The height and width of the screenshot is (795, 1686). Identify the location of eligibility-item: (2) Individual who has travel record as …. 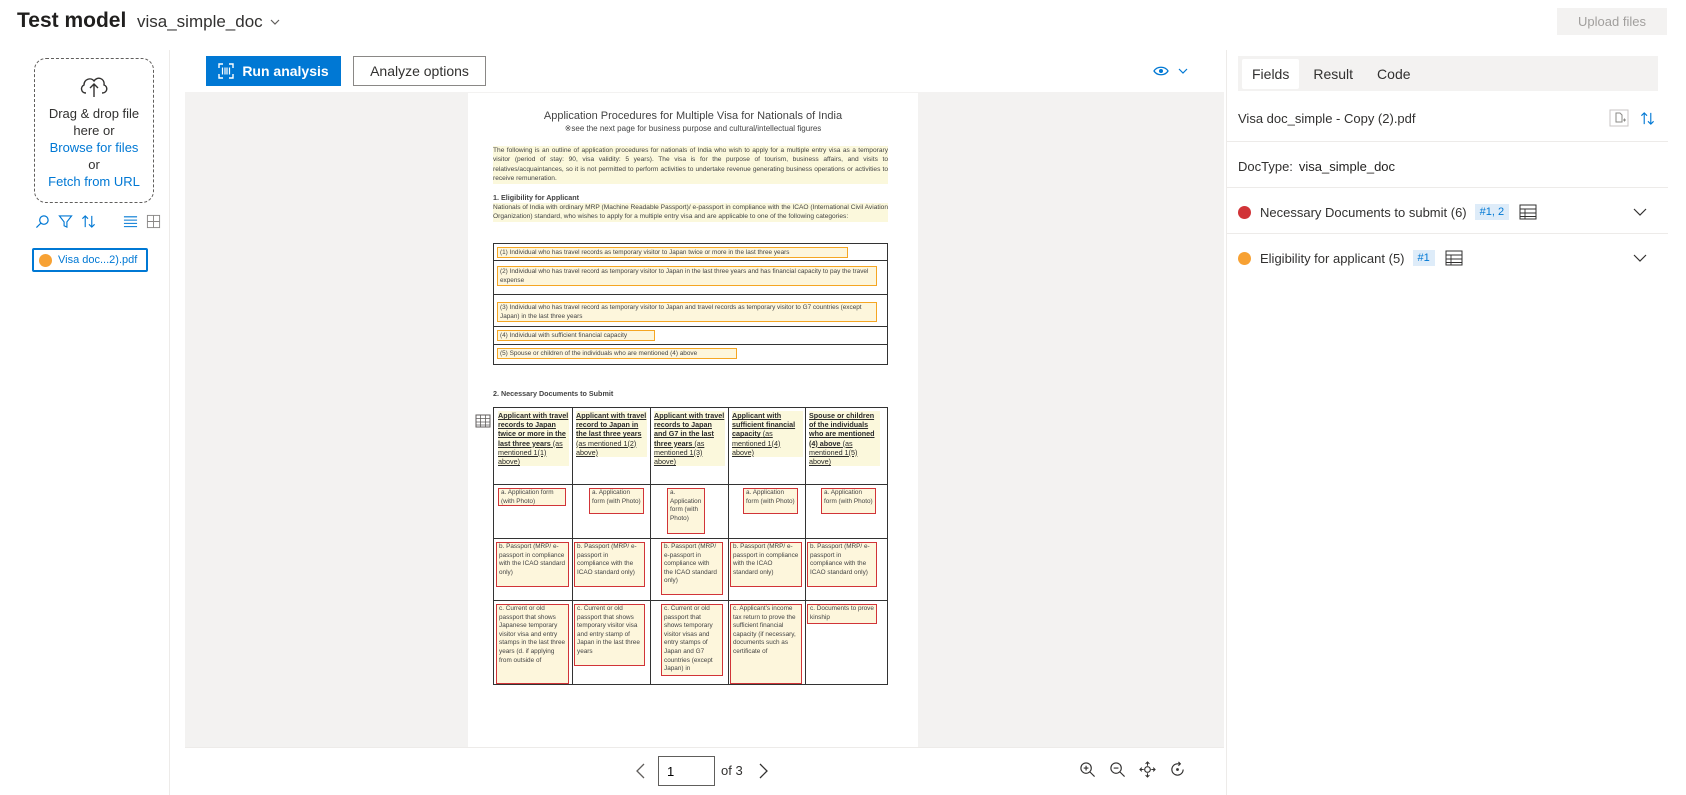
(687, 276).